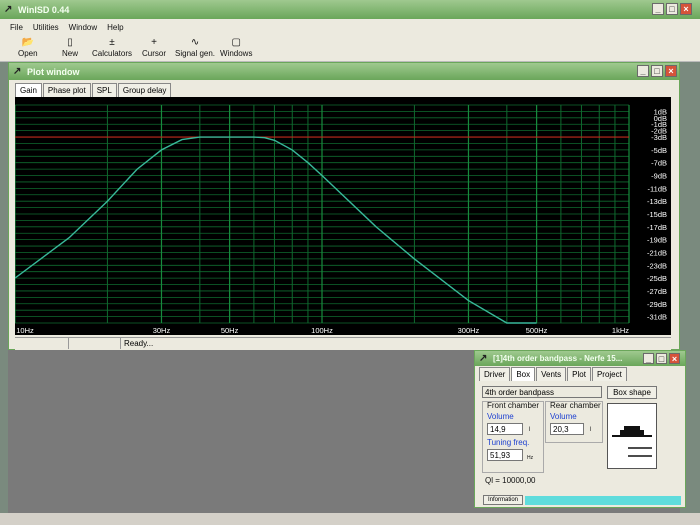 The width and height of the screenshot is (700, 525). I want to click on signal-generator-icon: ∿, so click(195, 42).